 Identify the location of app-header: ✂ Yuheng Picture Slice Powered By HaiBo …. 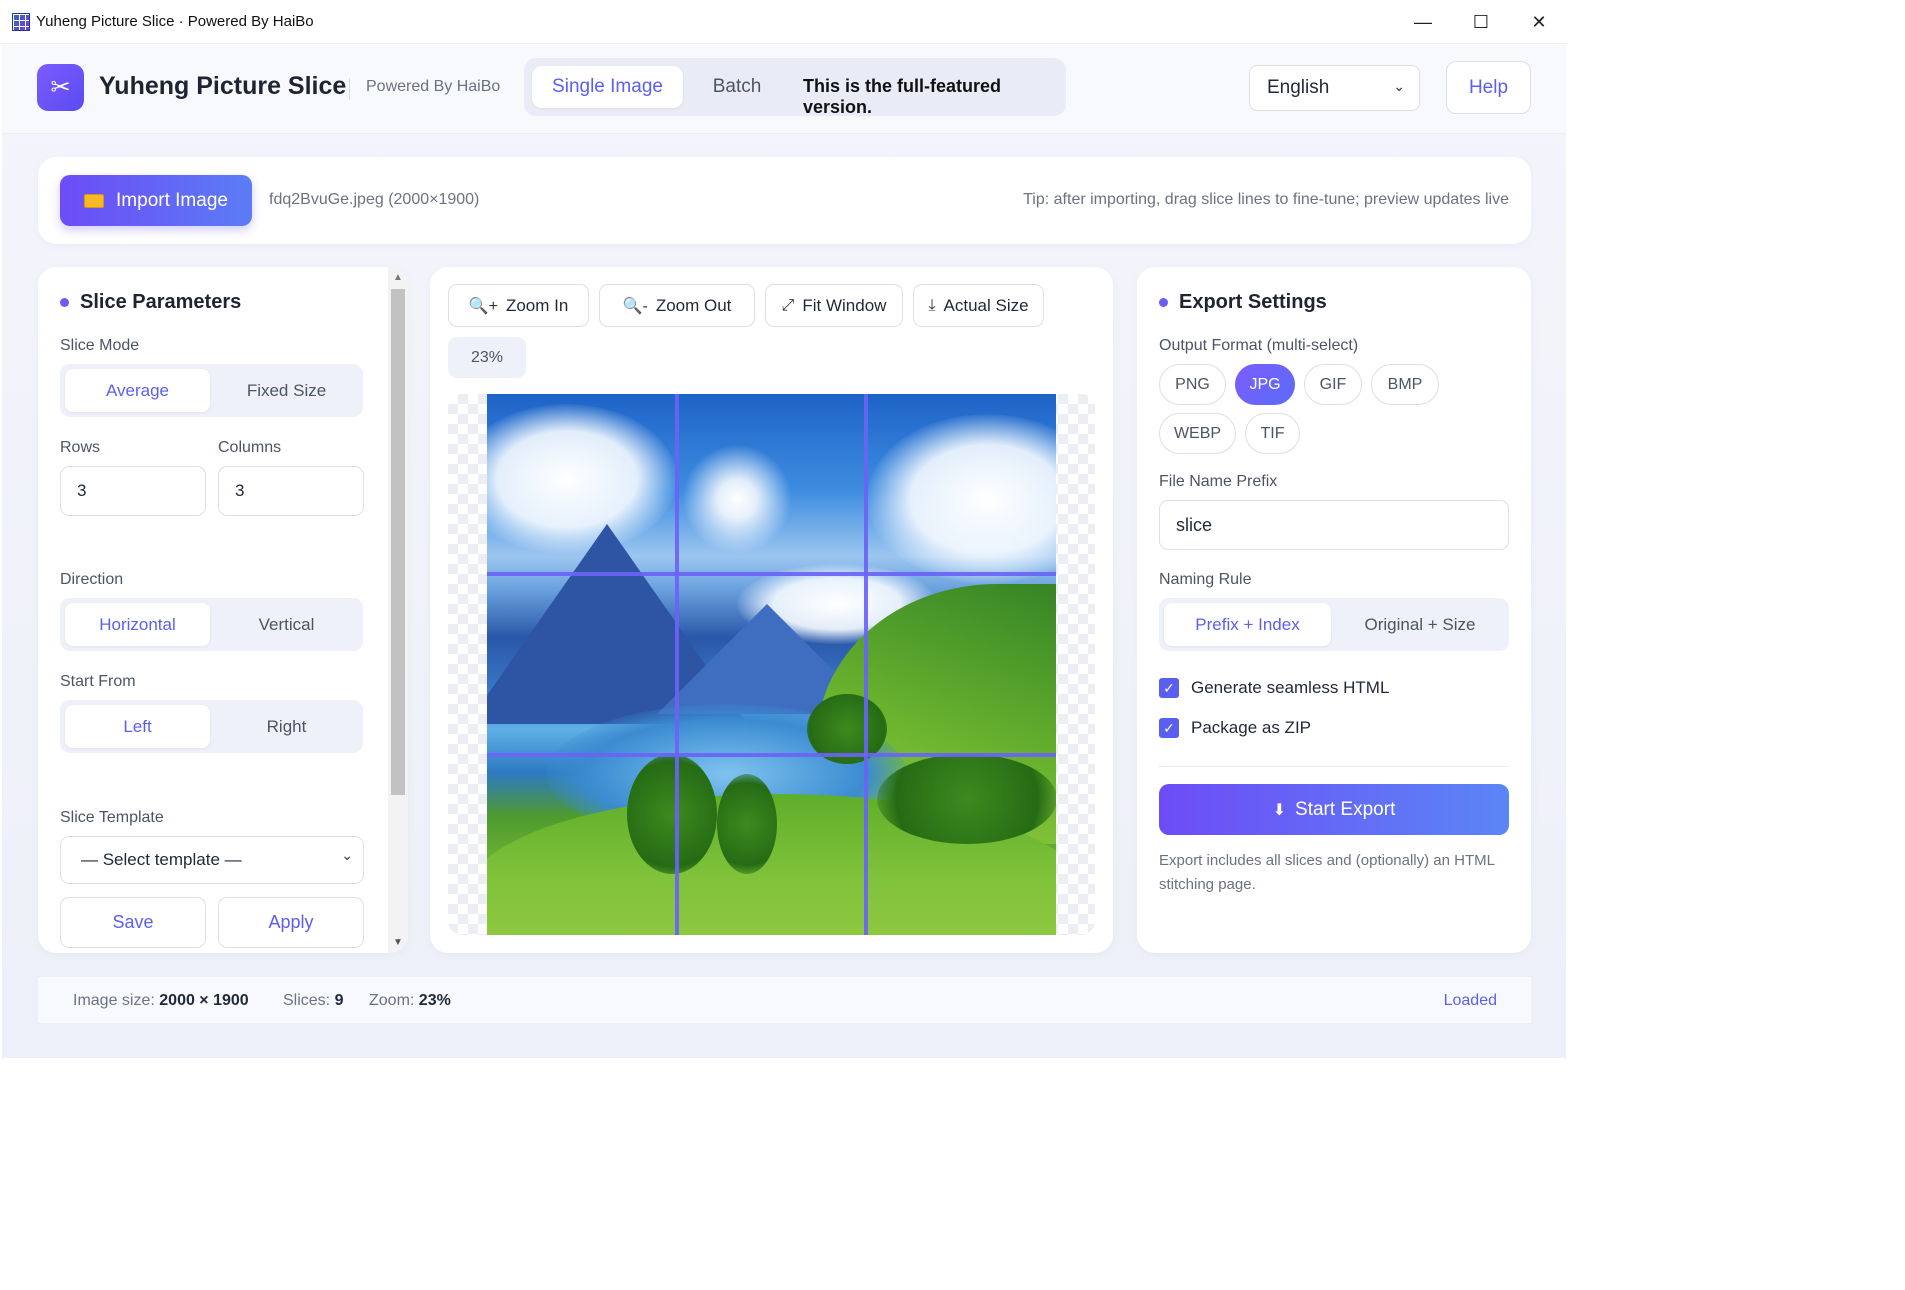
(784, 89).